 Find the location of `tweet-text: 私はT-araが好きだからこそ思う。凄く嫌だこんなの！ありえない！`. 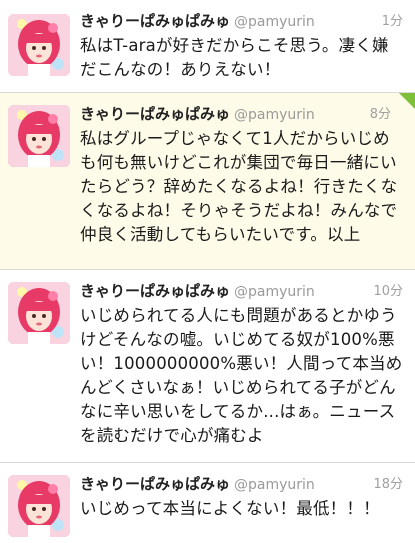

tweet-text: 私はT-araが好きだからこそ思う。凄く嫌だこんなの！ありえない！ is located at coordinates (234, 57).